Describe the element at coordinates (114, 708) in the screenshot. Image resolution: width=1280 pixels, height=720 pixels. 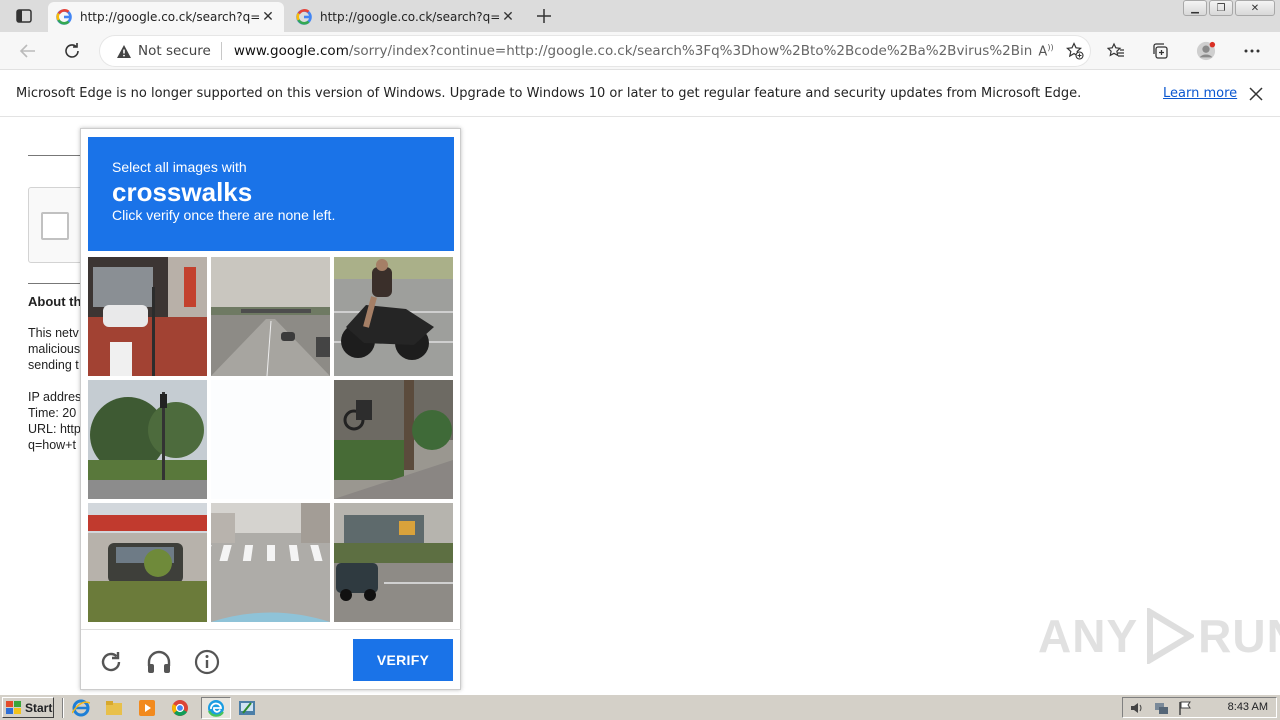
I see `explorer-folder-icon` at that location.